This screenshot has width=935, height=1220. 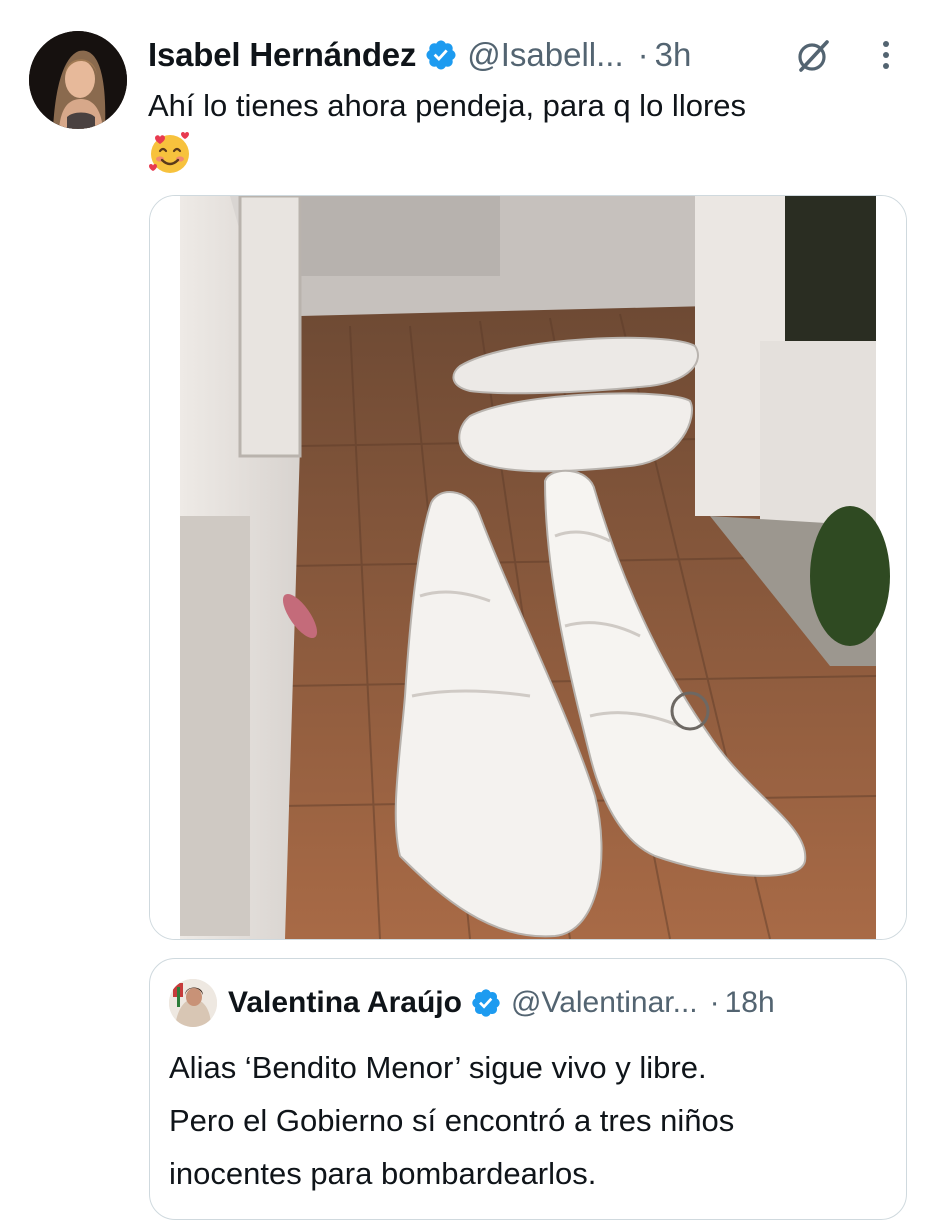 What do you see at coordinates (282, 55) in the screenshot?
I see `author-name: Isabel Hernández` at bounding box center [282, 55].